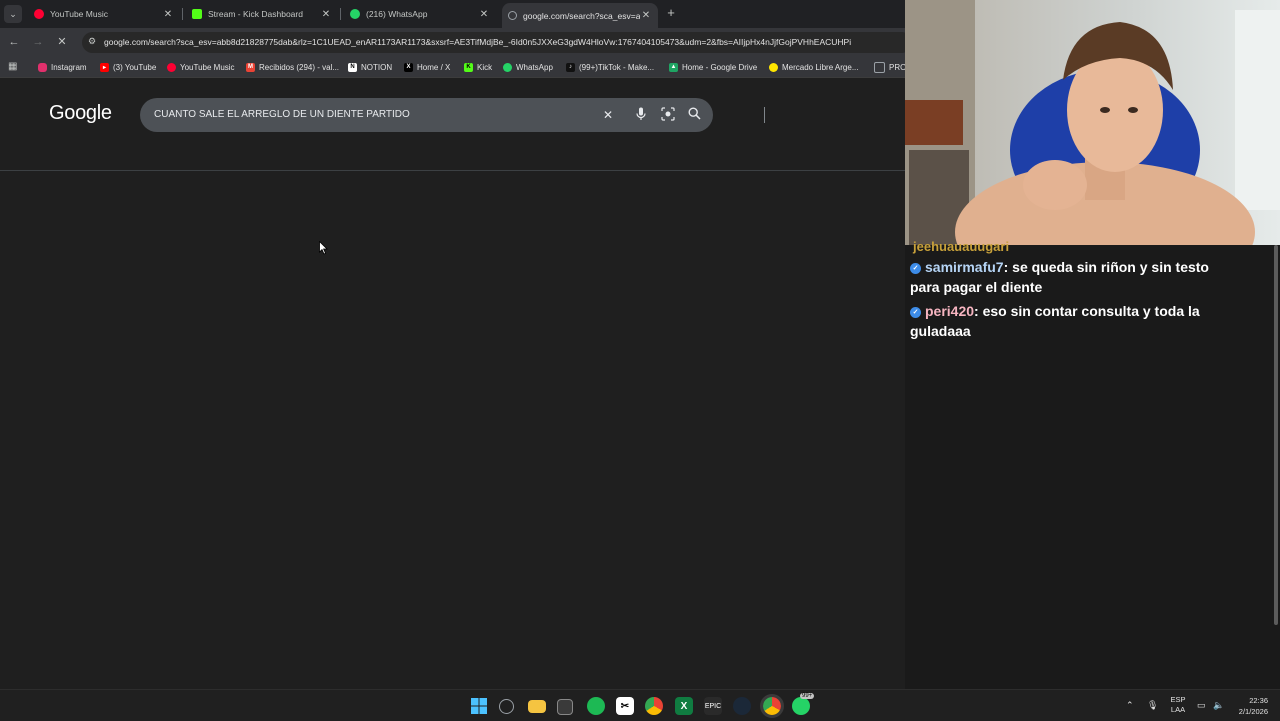  Describe the element at coordinates (468, 67) in the screenshot. I see `kick-icon: K` at that location.